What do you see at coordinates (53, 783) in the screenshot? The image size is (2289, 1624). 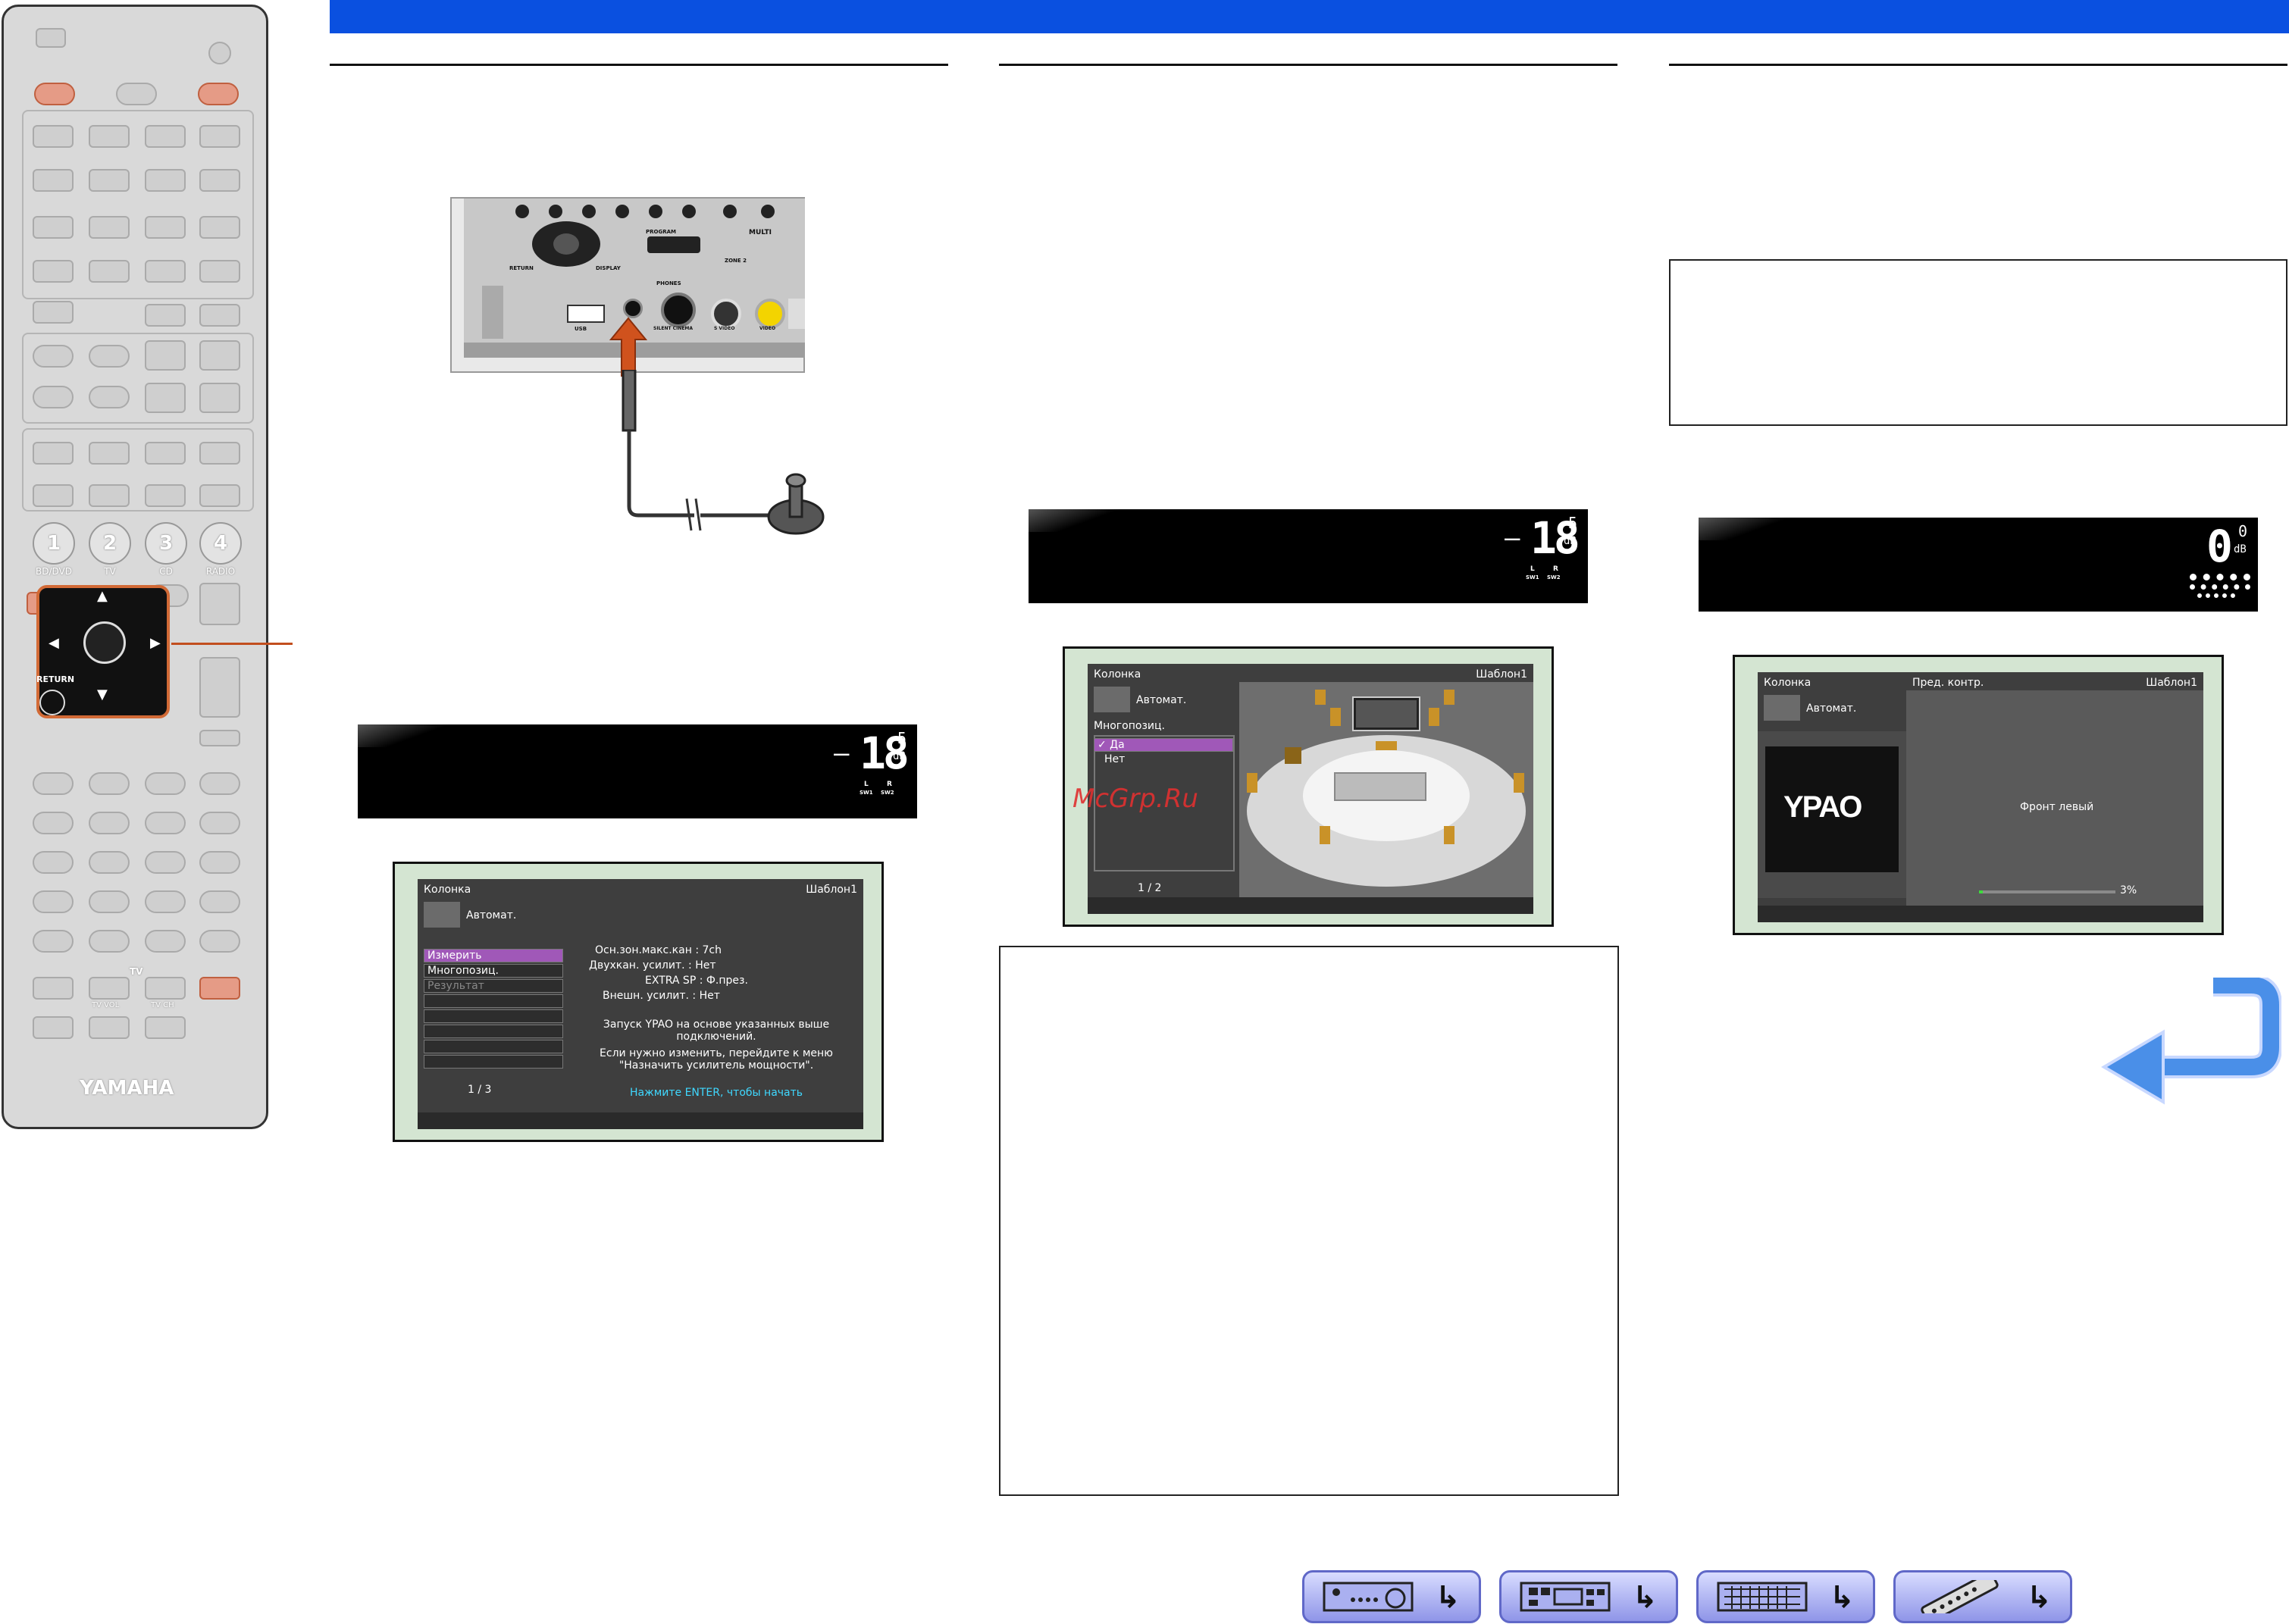 I see `transport-button` at bounding box center [53, 783].